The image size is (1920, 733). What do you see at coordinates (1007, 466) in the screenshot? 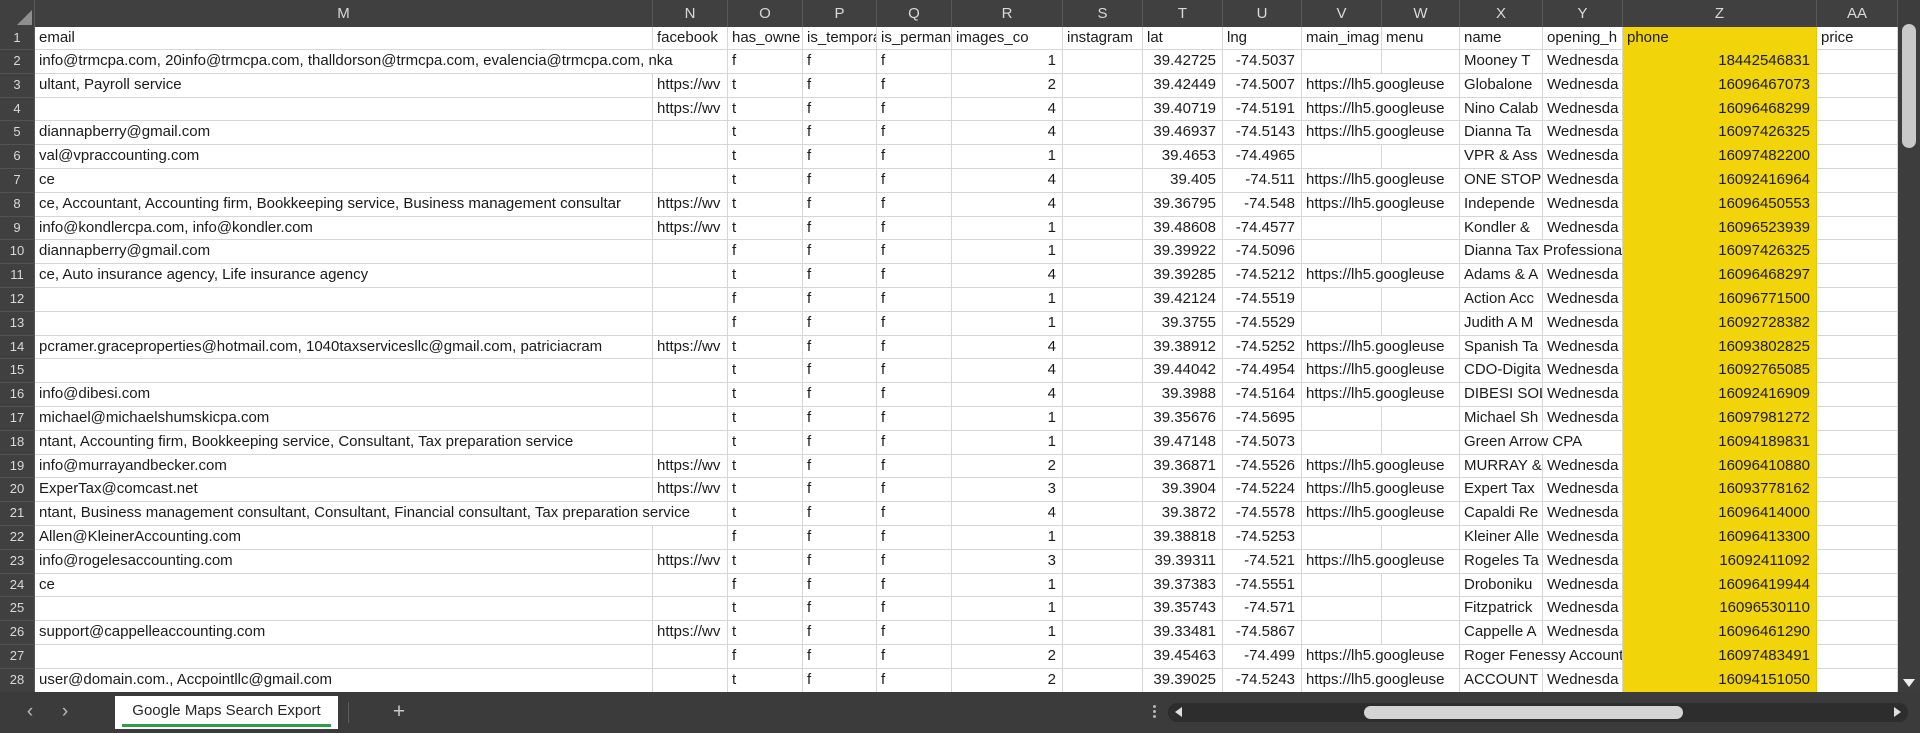
I see `cell-R19: 2` at bounding box center [1007, 466].